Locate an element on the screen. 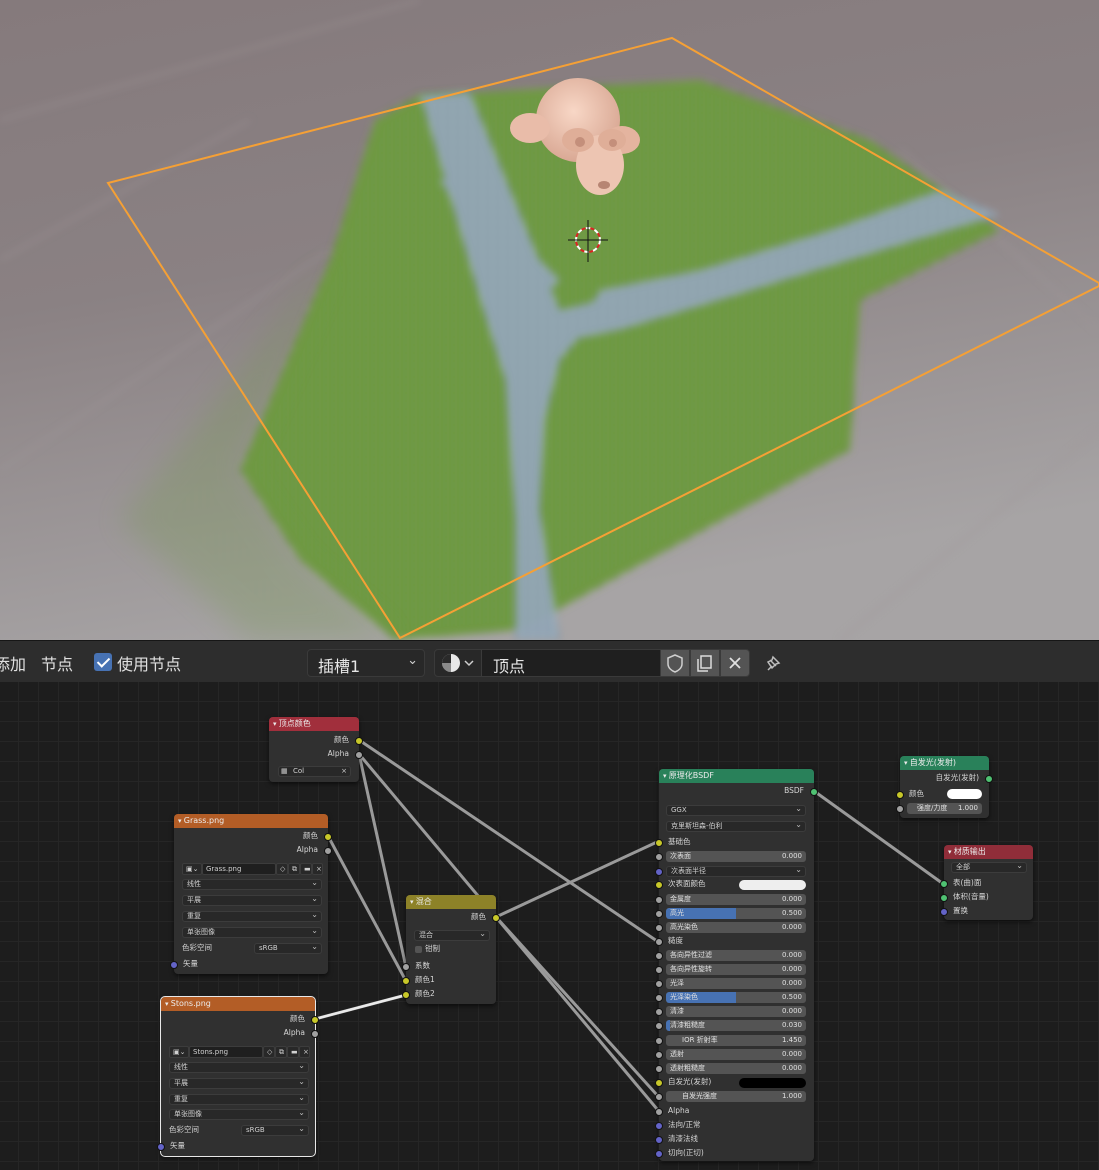 This screenshot has height=1170, width=1099. duplicate-material-button is located at coordinates (705, 663).